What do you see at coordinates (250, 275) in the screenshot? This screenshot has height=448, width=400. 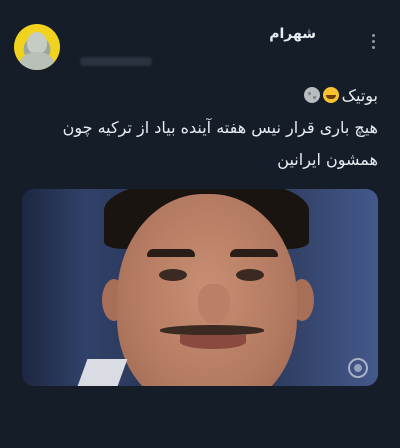 I see `image-eye-right` at bounding box center [250, 275].